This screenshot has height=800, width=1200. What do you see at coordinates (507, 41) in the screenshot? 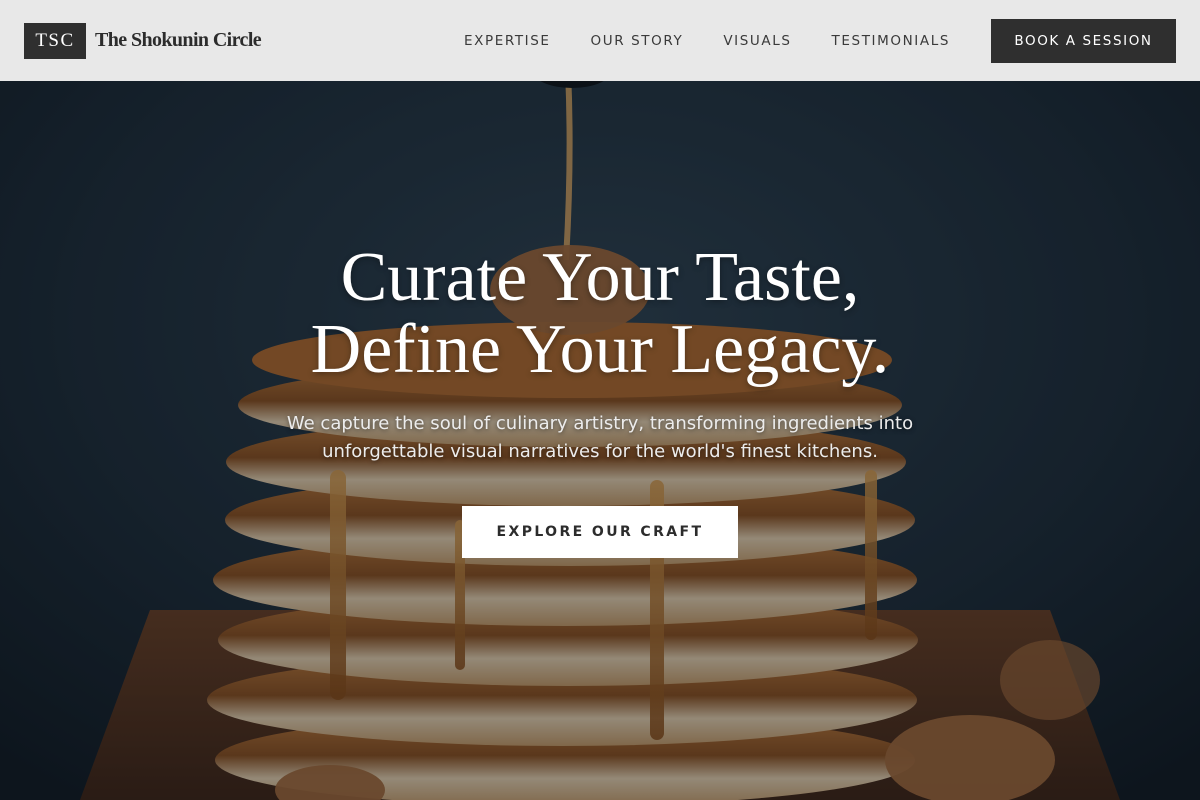
I see `nav-link-expertise: EXPERTISE` at bounding box center [507, 41].